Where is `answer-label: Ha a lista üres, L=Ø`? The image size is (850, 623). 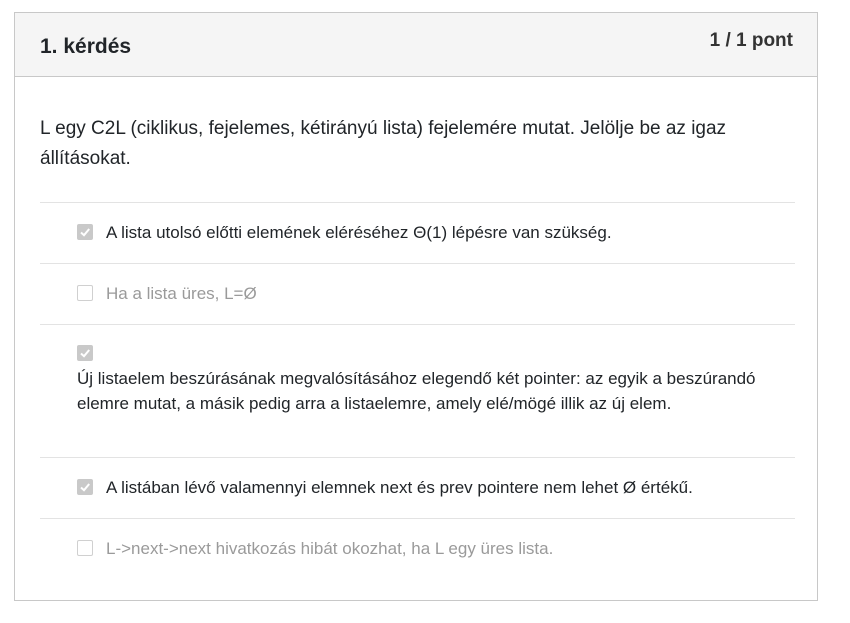 answer-label: Ha a lista üres, L=Ø is located at coordinates (181, 293).